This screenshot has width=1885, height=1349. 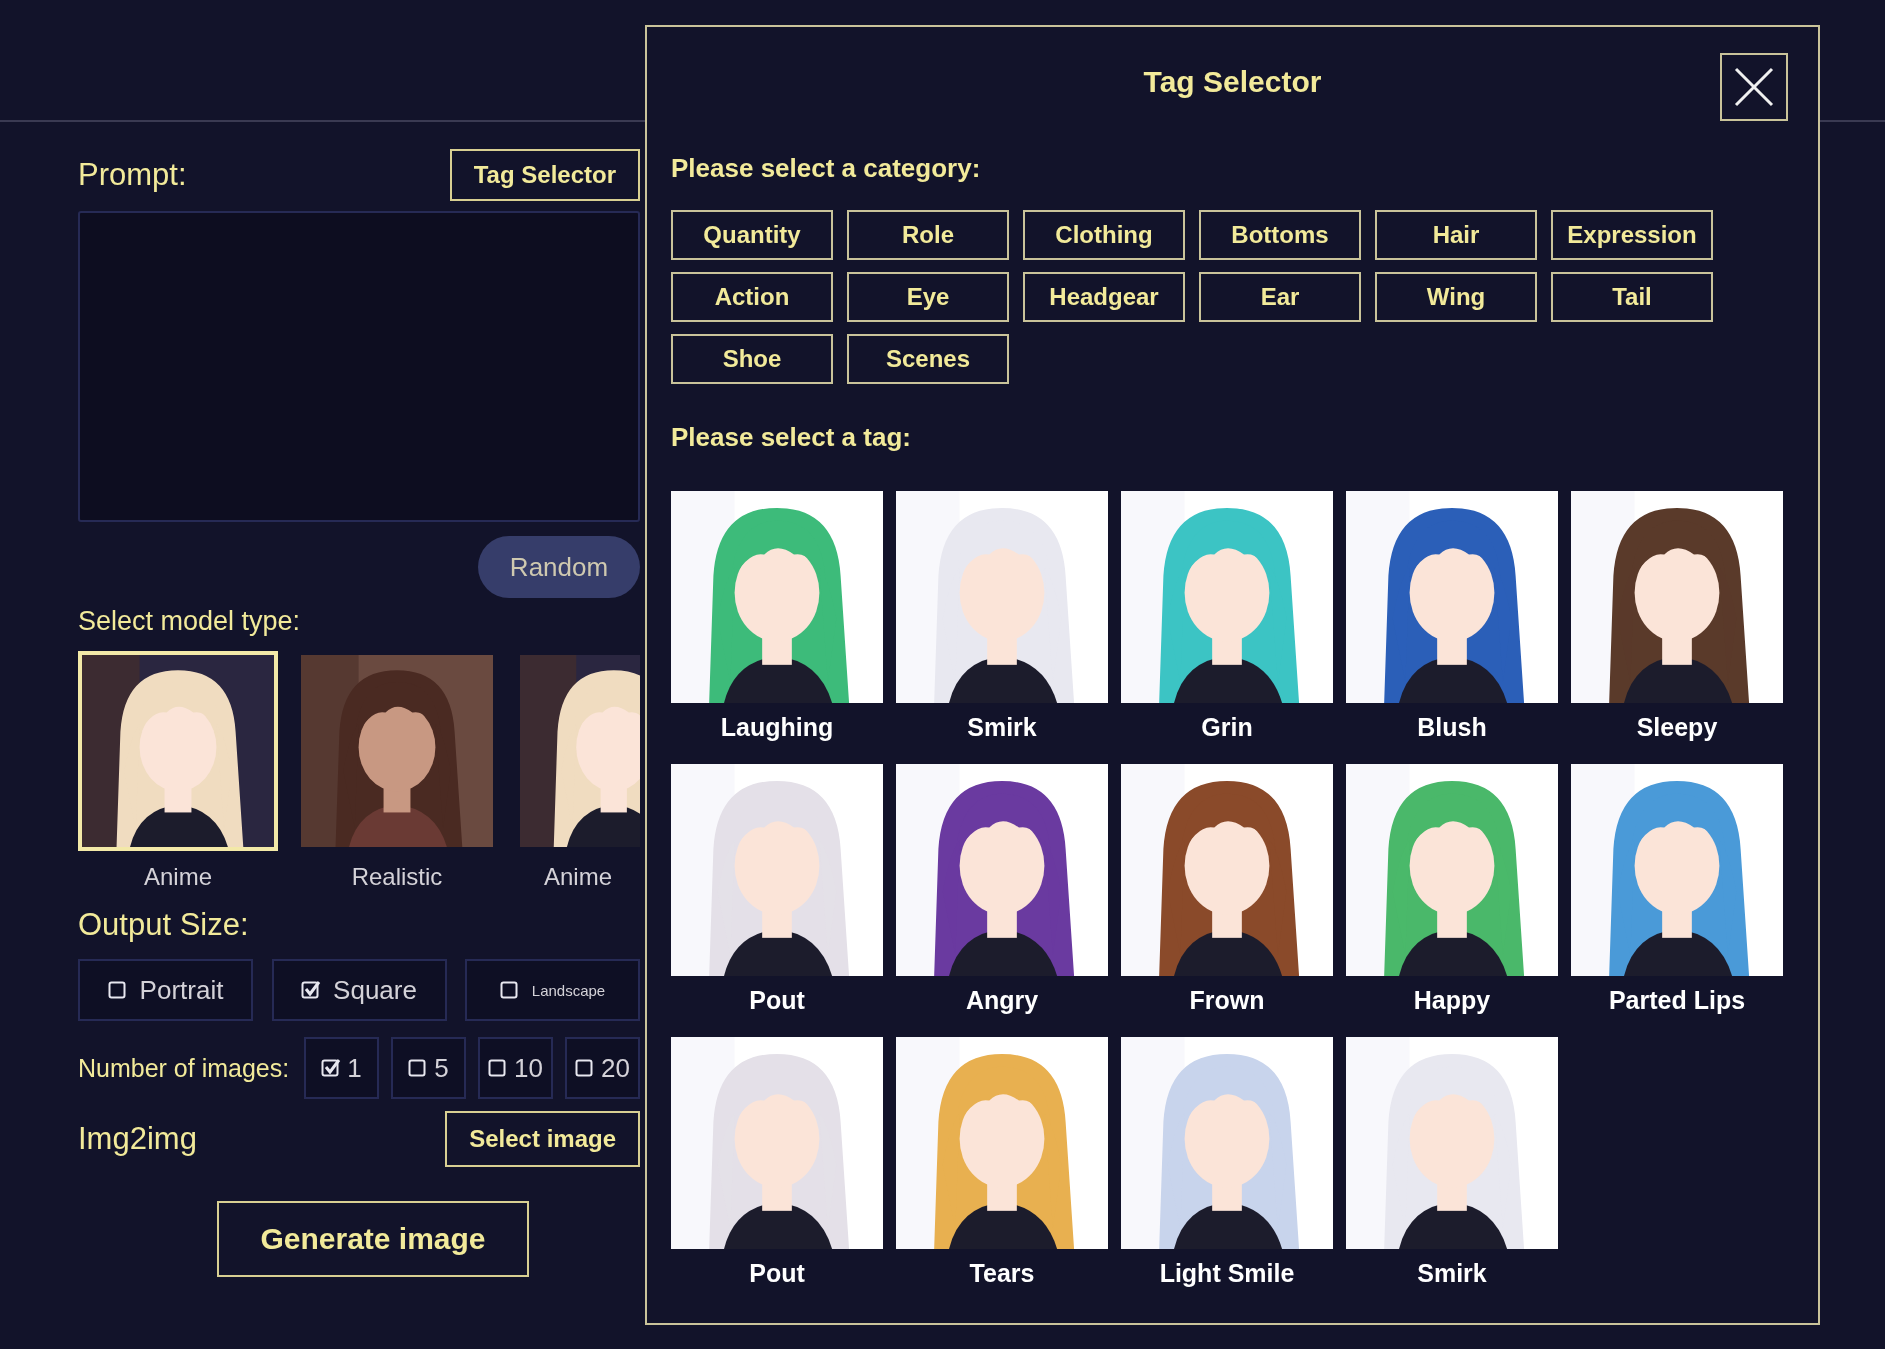 I want to click on tag-label: Parted Lips, so click(x=1677, y=1000).